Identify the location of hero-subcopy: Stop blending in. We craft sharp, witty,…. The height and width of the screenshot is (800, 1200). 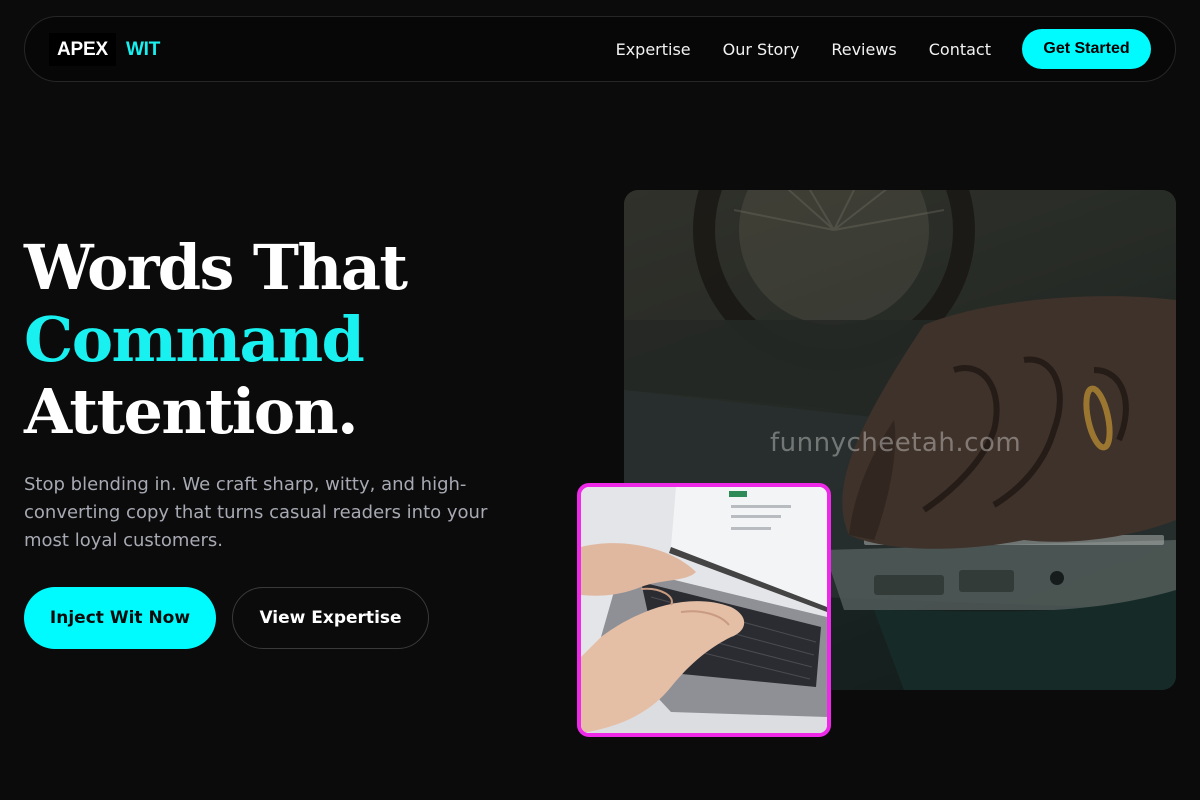
(256, 512).